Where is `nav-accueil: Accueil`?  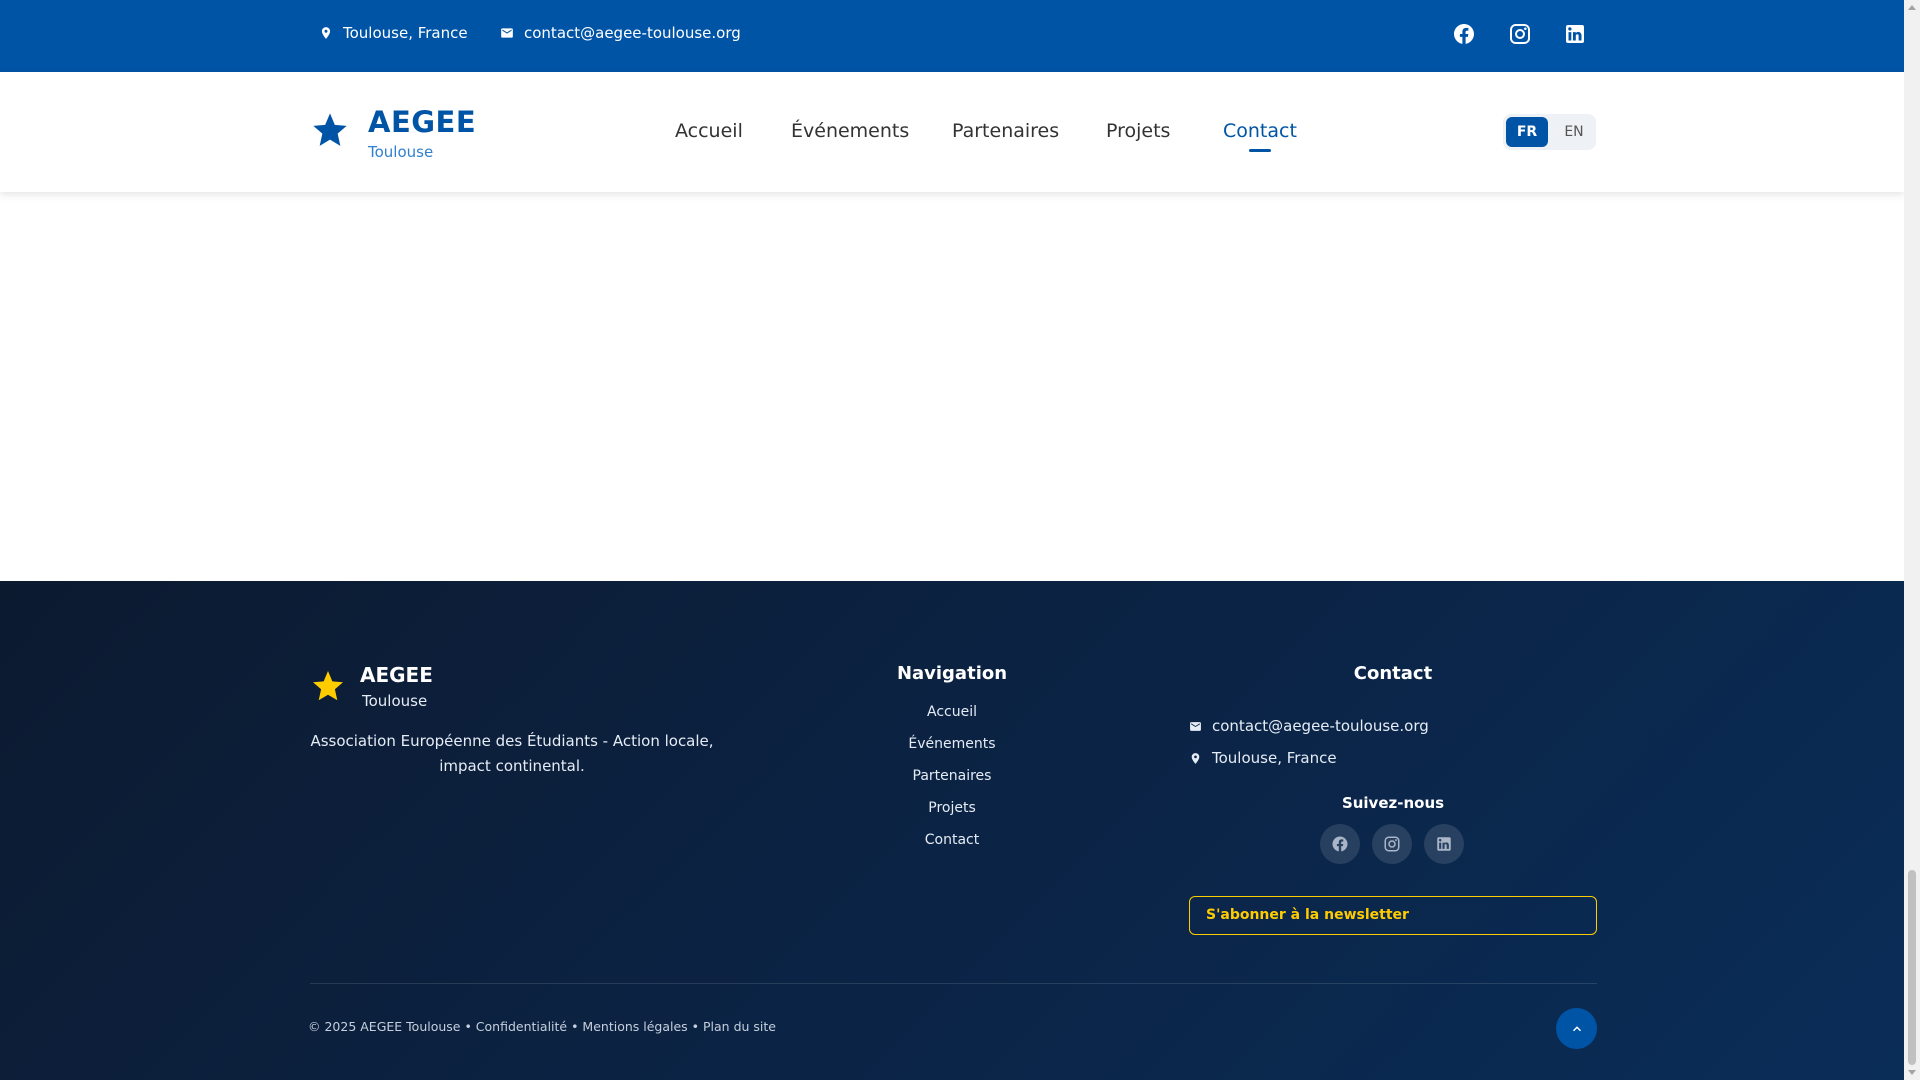 nav-accueil: Accueil is located at coordinates (709, 131).